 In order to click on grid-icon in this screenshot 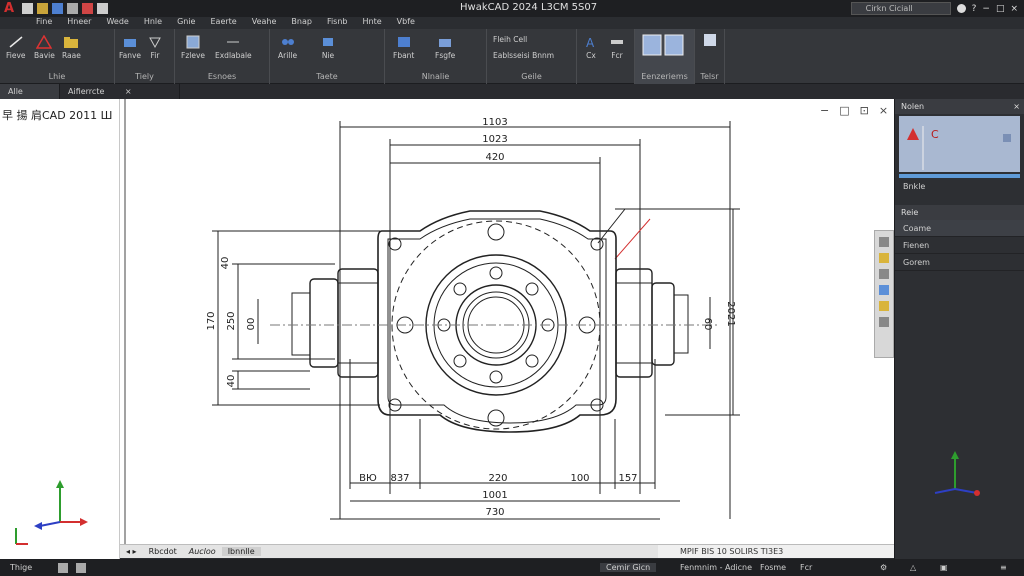, I will do `click(63, 567)`.